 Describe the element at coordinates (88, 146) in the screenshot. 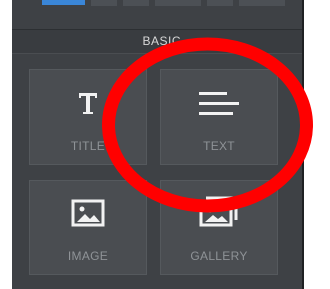

I see `tile-label: TITLE` at that location.